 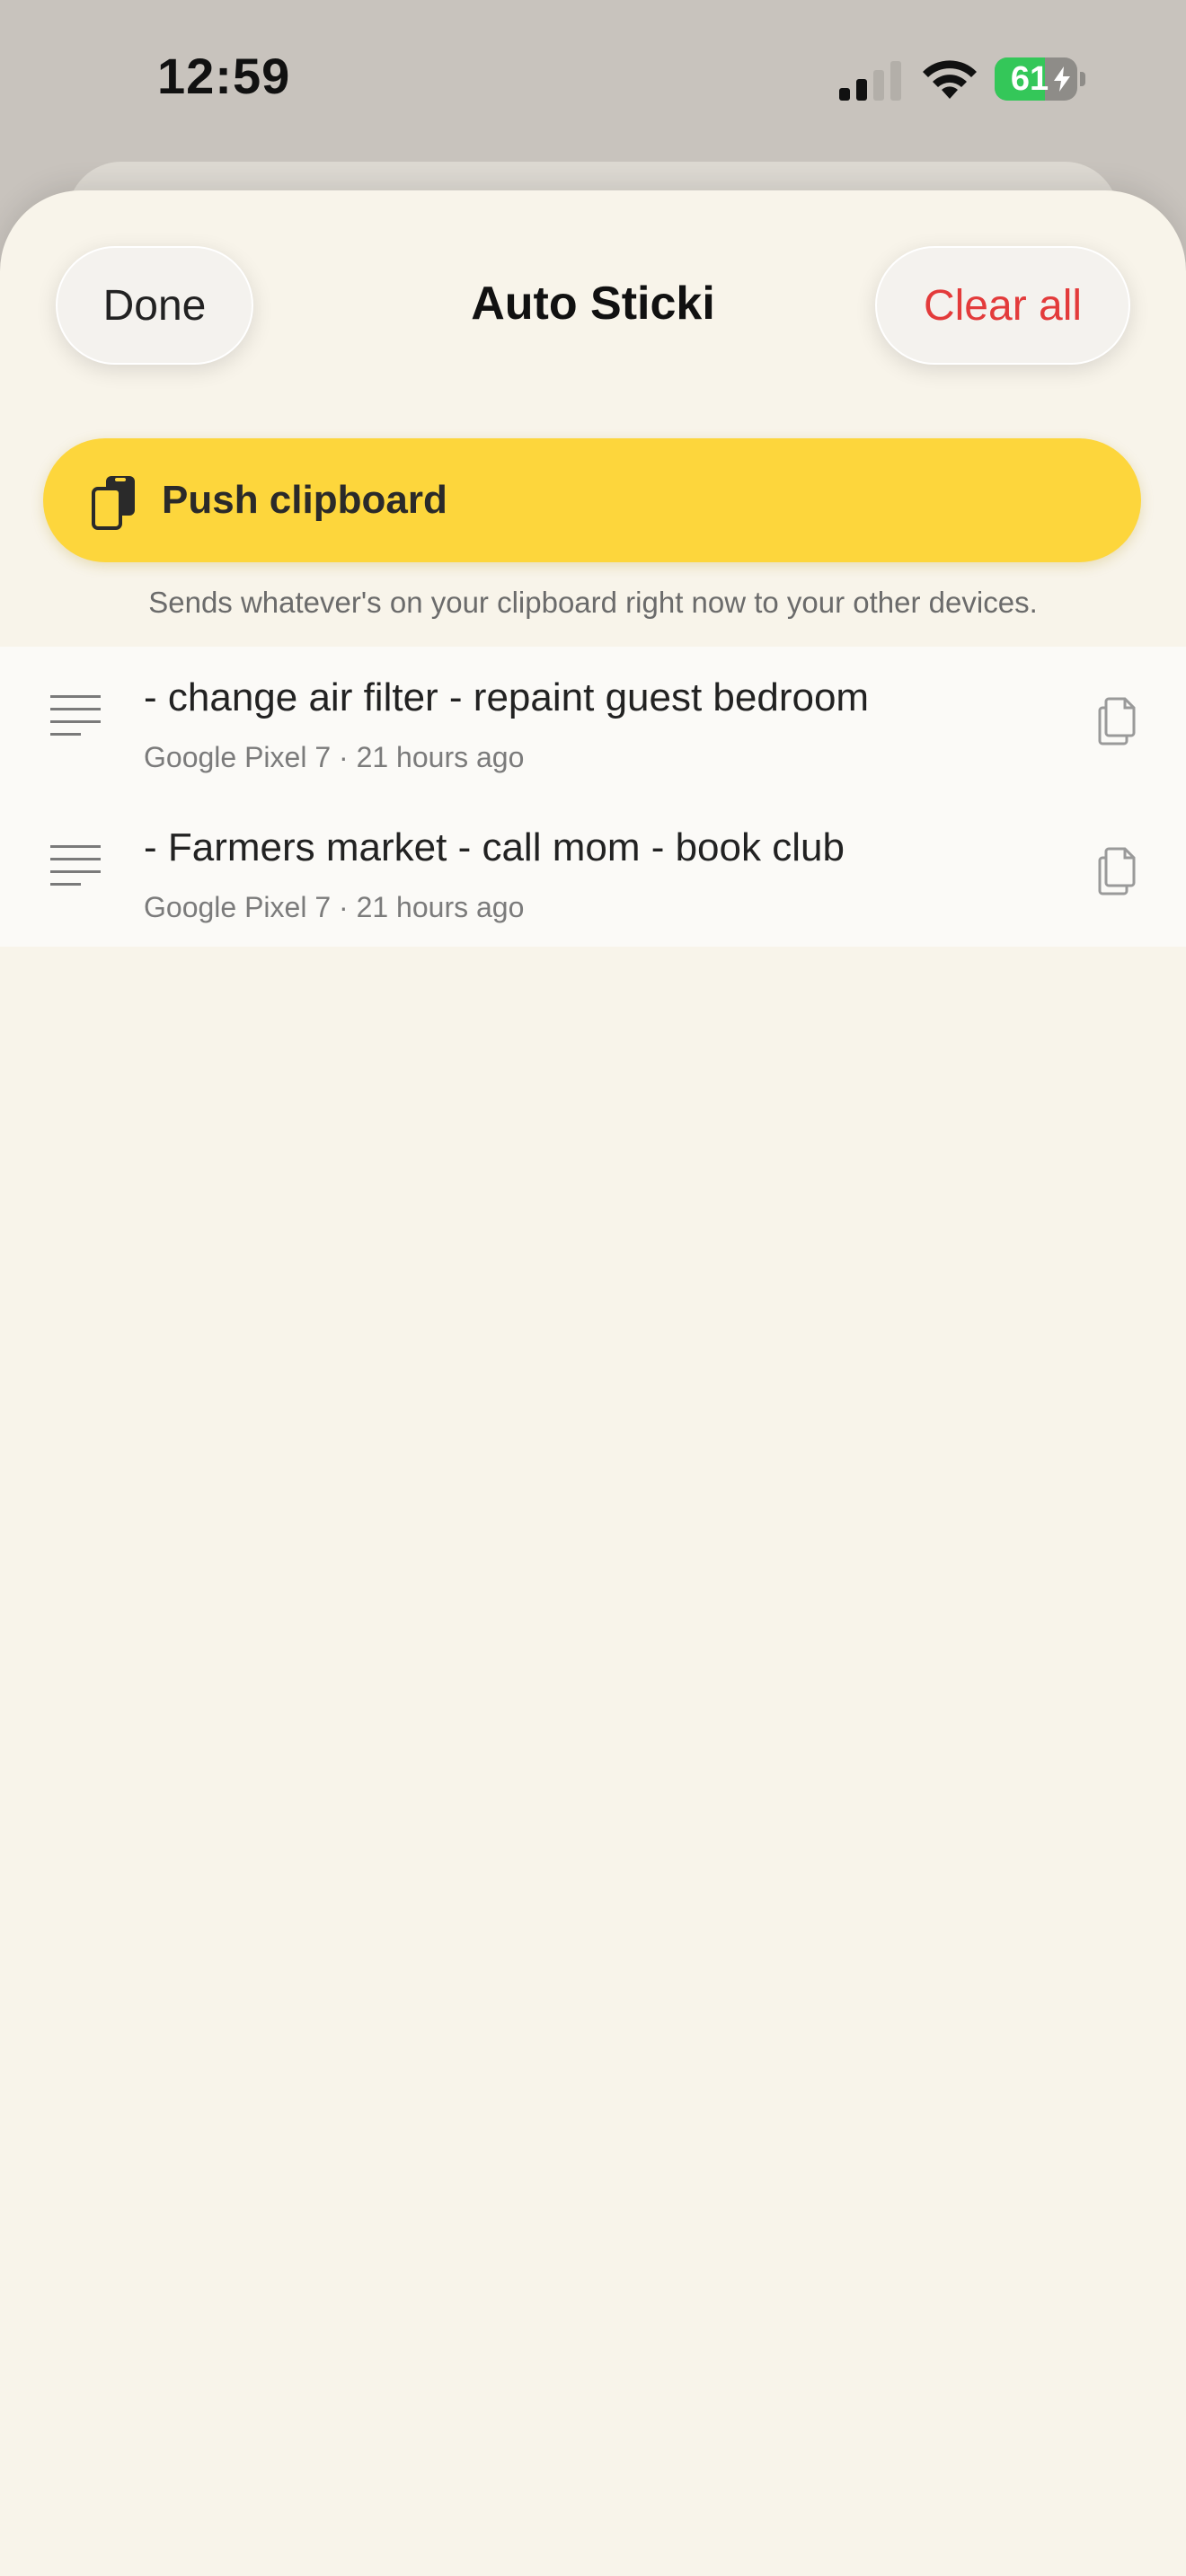 I want to click on wifi-icon, so click(x=950, y=79).